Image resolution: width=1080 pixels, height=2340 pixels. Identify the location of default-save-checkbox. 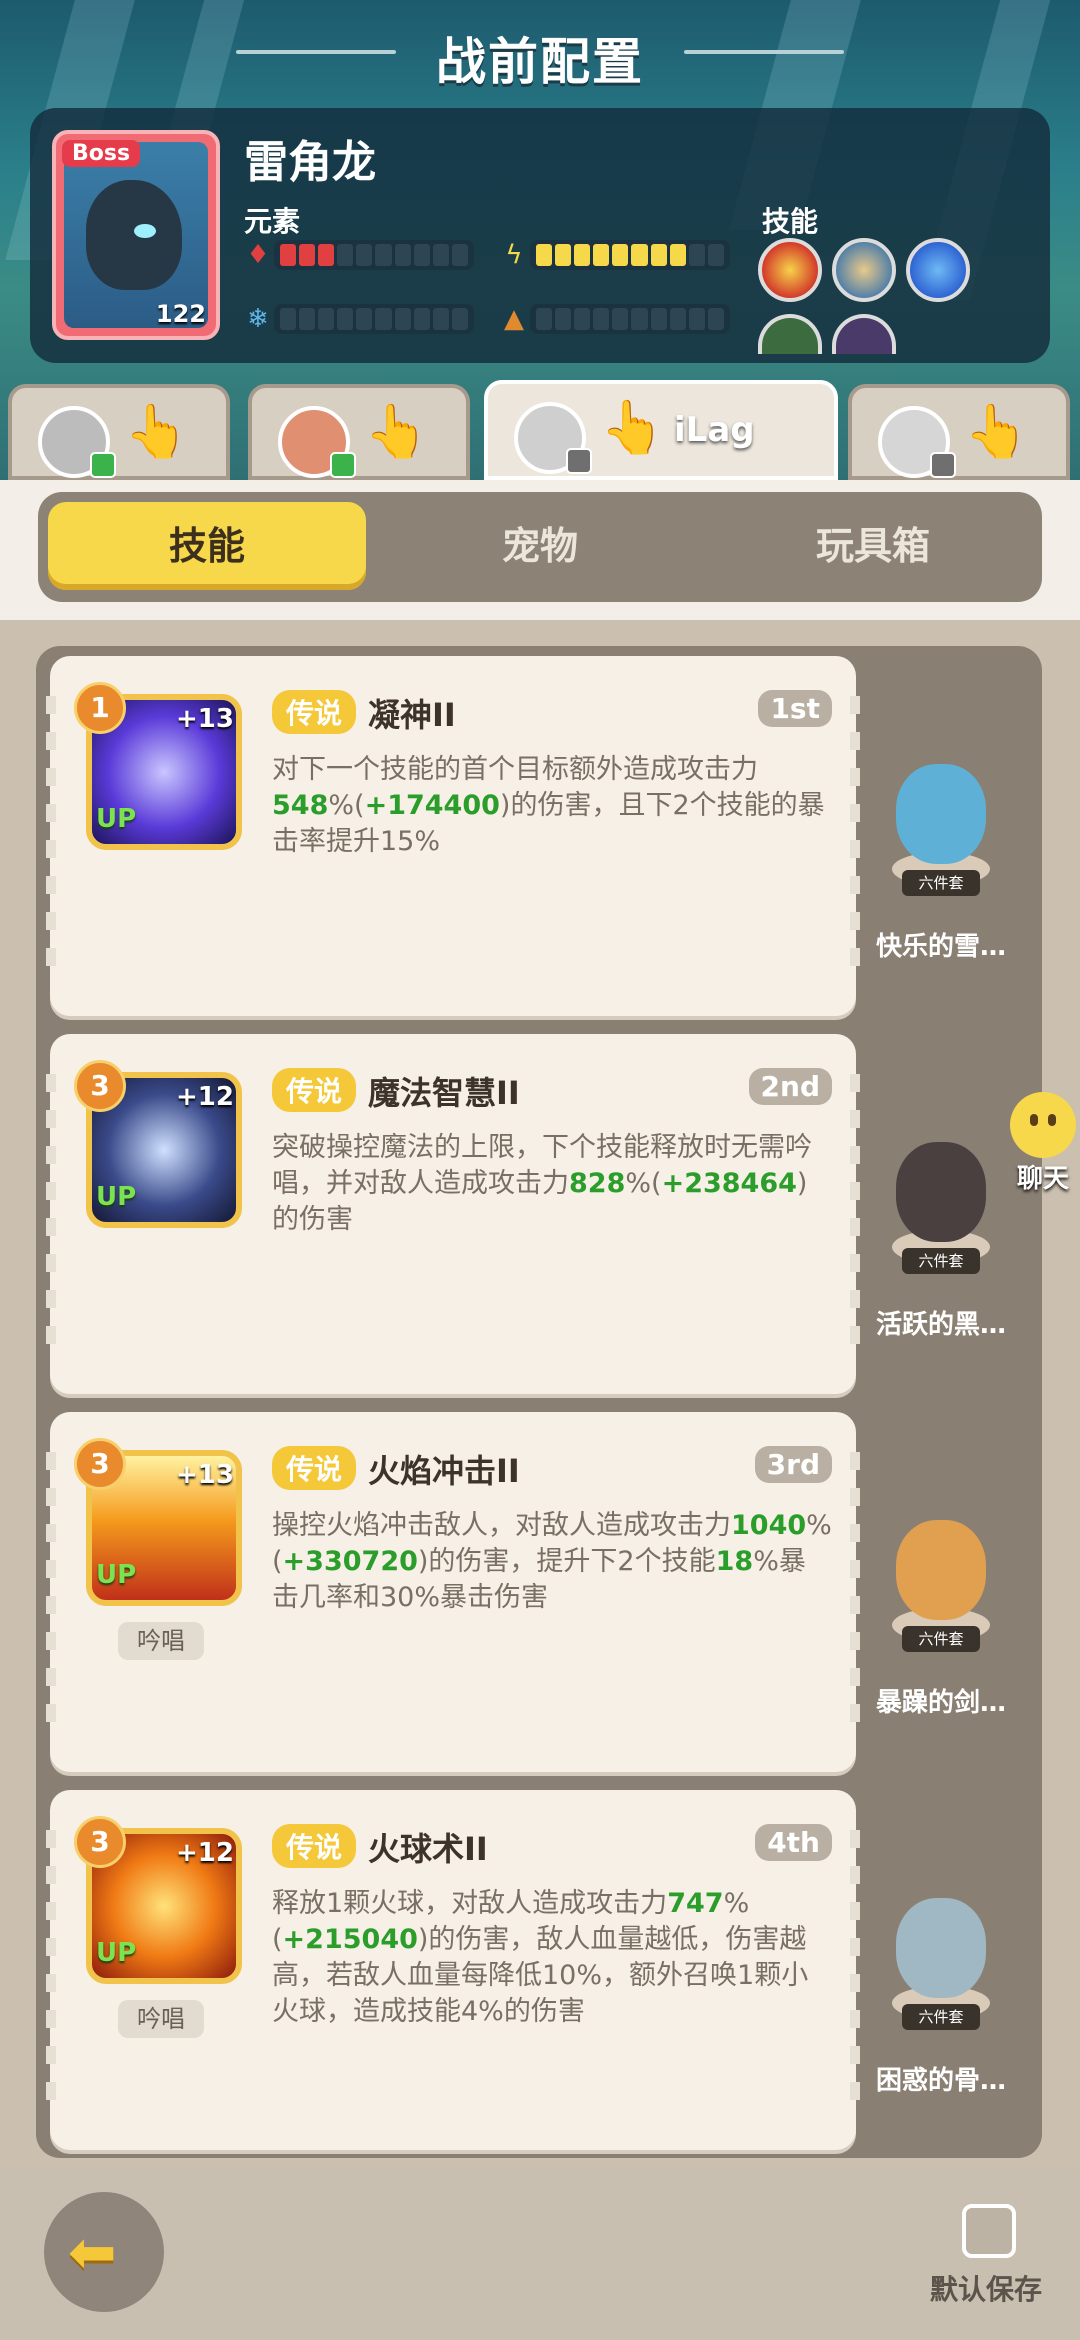
(989, 2231).